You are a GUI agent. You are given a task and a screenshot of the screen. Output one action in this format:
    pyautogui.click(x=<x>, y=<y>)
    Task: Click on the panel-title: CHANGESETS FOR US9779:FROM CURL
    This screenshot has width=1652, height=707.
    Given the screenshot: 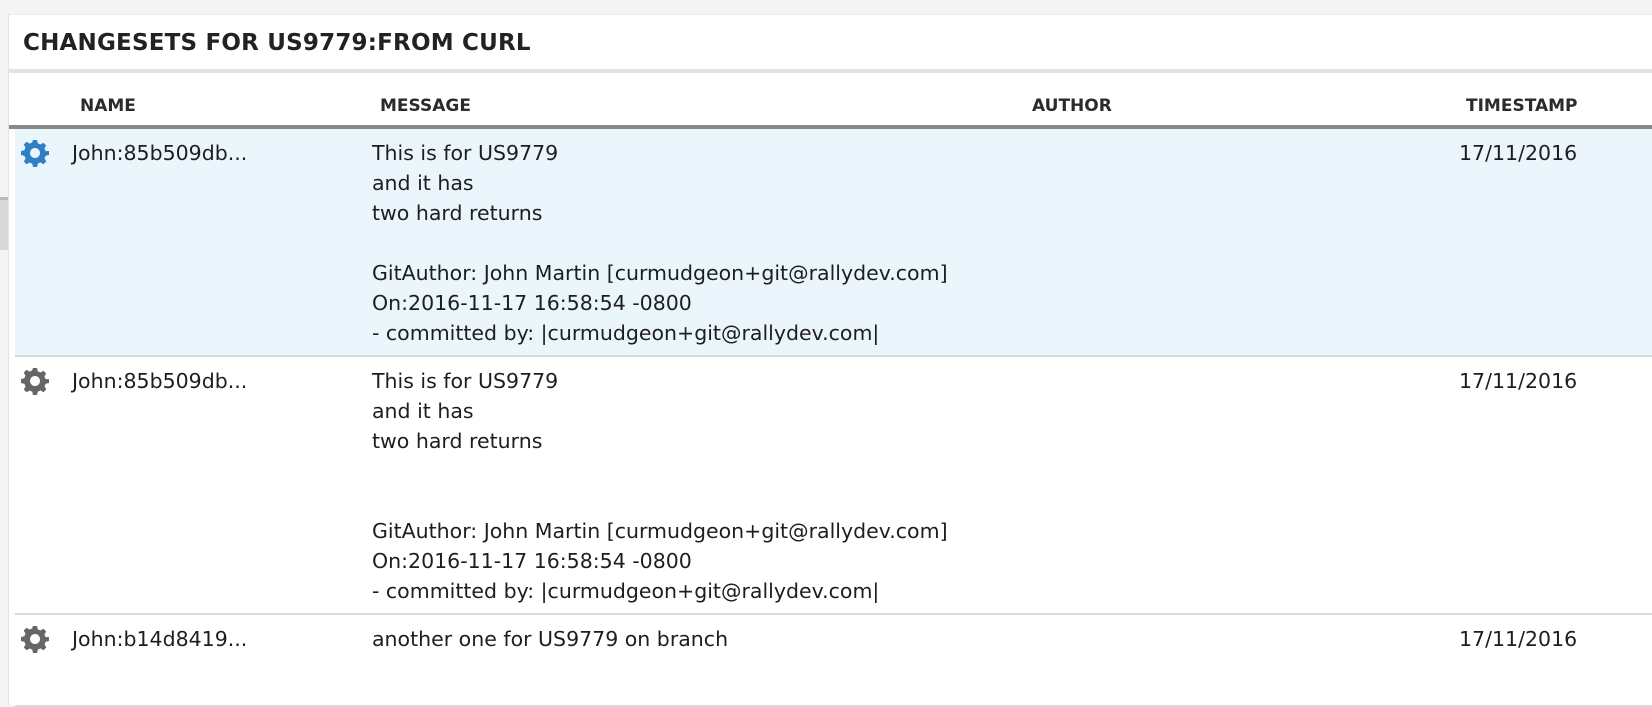 What is the action you would take?
    pyautogui.click(x=277, y=43)
    